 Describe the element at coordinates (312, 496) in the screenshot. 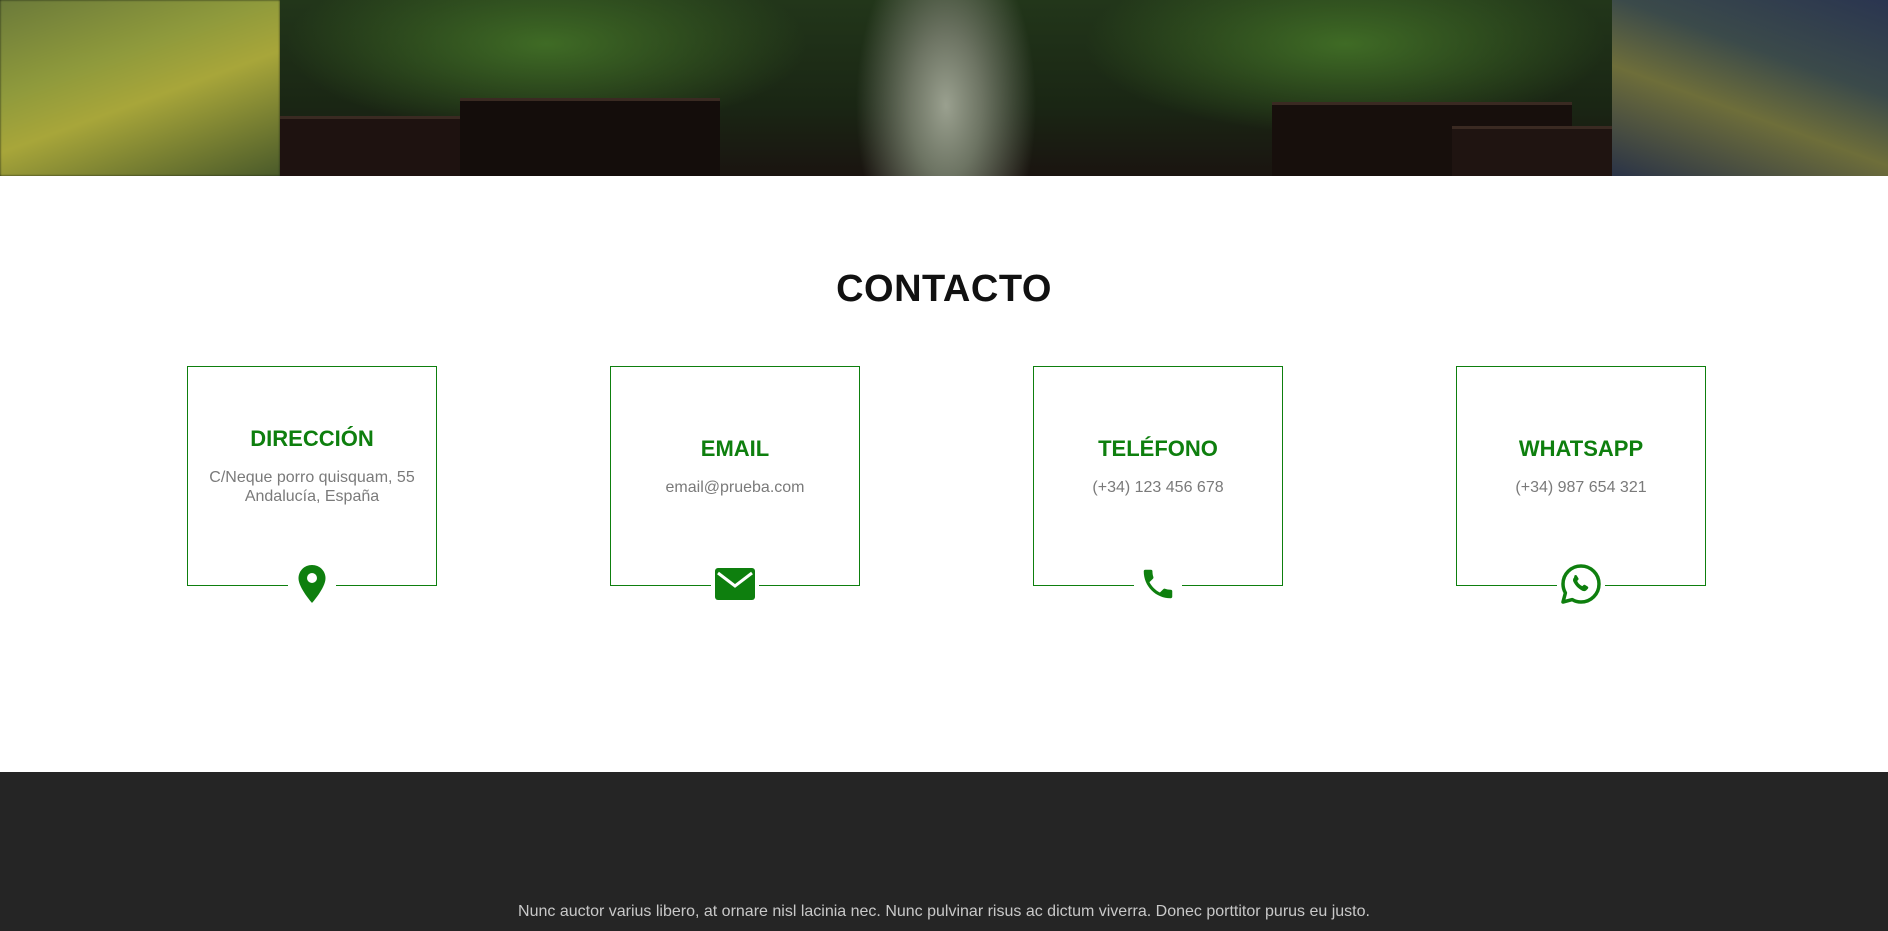

I see `address-line: Andalucía, España` at that location.